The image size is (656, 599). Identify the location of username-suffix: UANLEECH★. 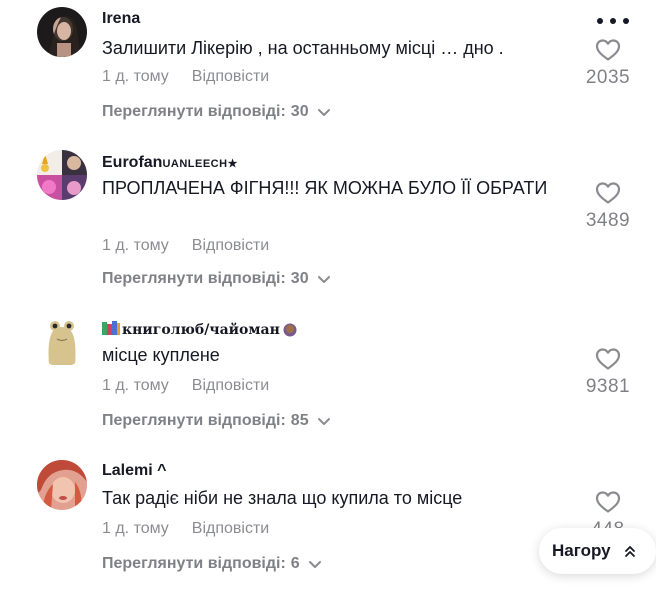
(200, 164).